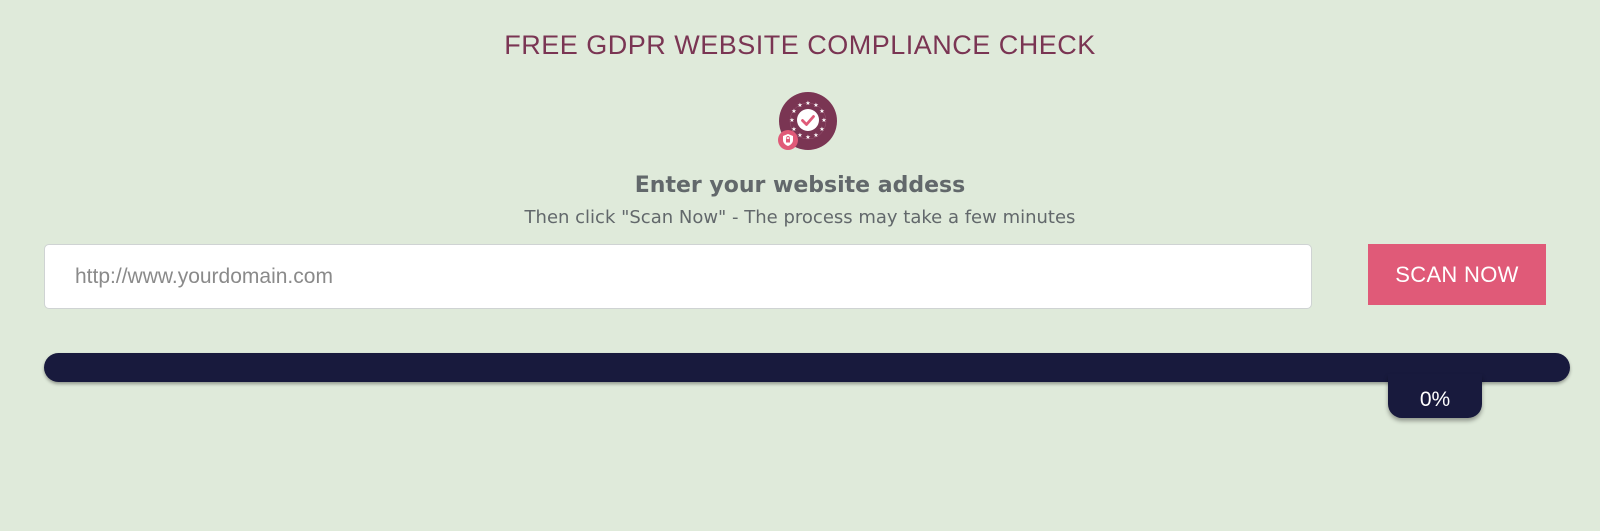 The image size is (1600, 531). I want to click on website-url-input, so click(678, 276).